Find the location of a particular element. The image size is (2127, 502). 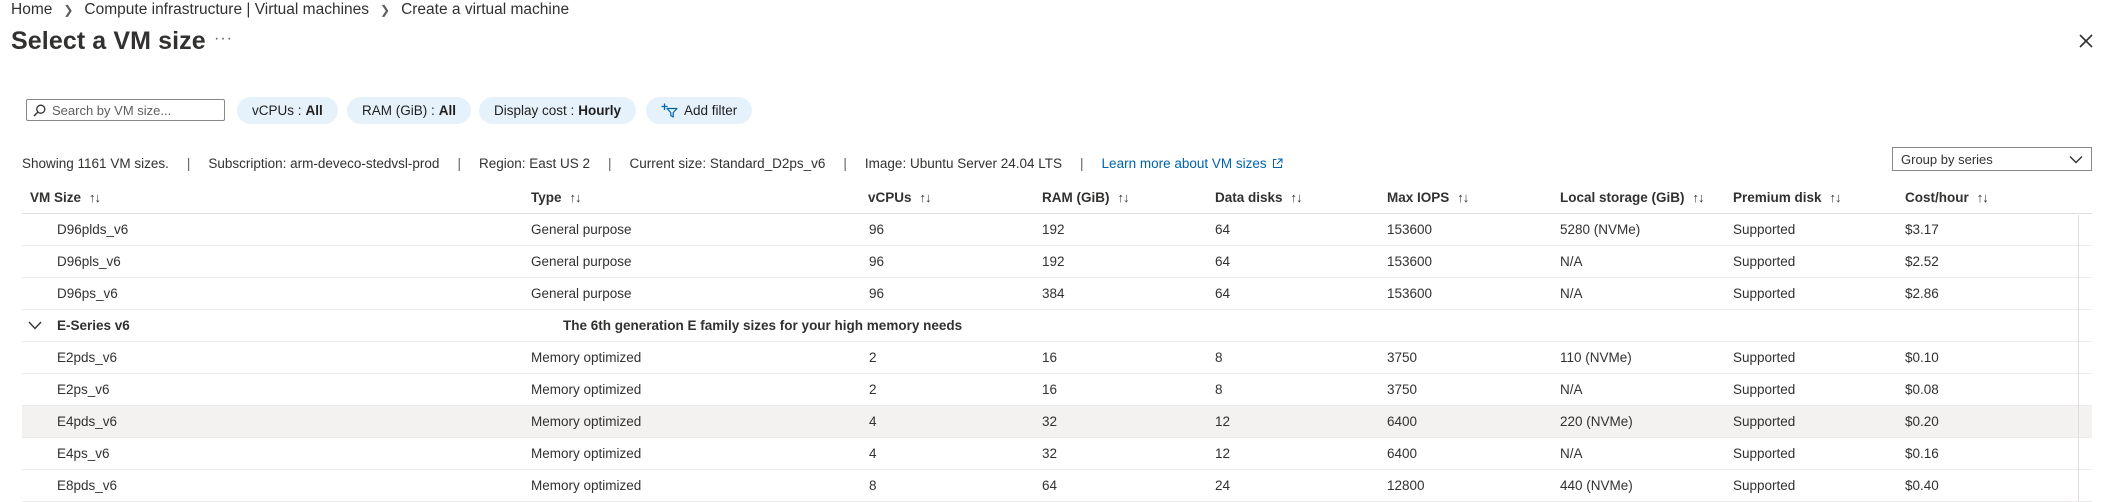

cell-max-iops: 12800 is located at coordinates (1406, 485).